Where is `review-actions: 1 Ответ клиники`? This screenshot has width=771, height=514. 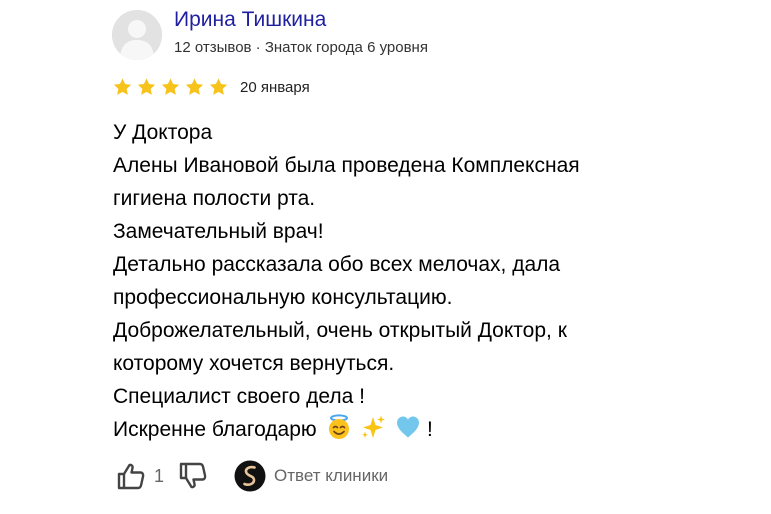 review-actions: 1 Ответ клиники is located at coordinates (252, 476).